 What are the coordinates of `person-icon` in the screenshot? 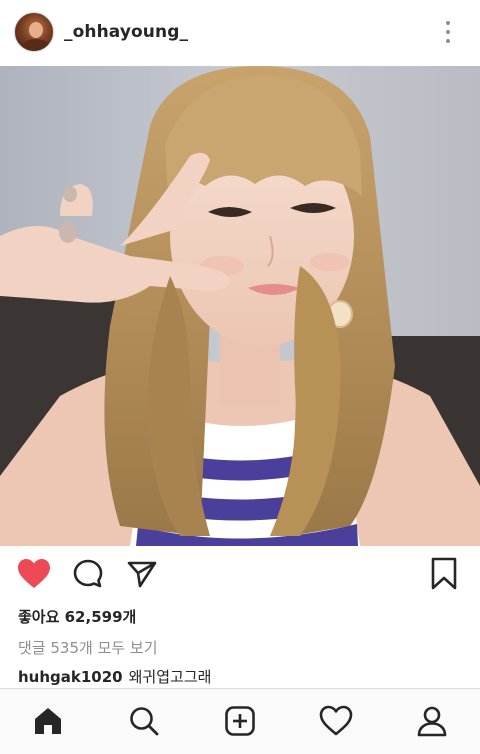 It's located at (432, 721).